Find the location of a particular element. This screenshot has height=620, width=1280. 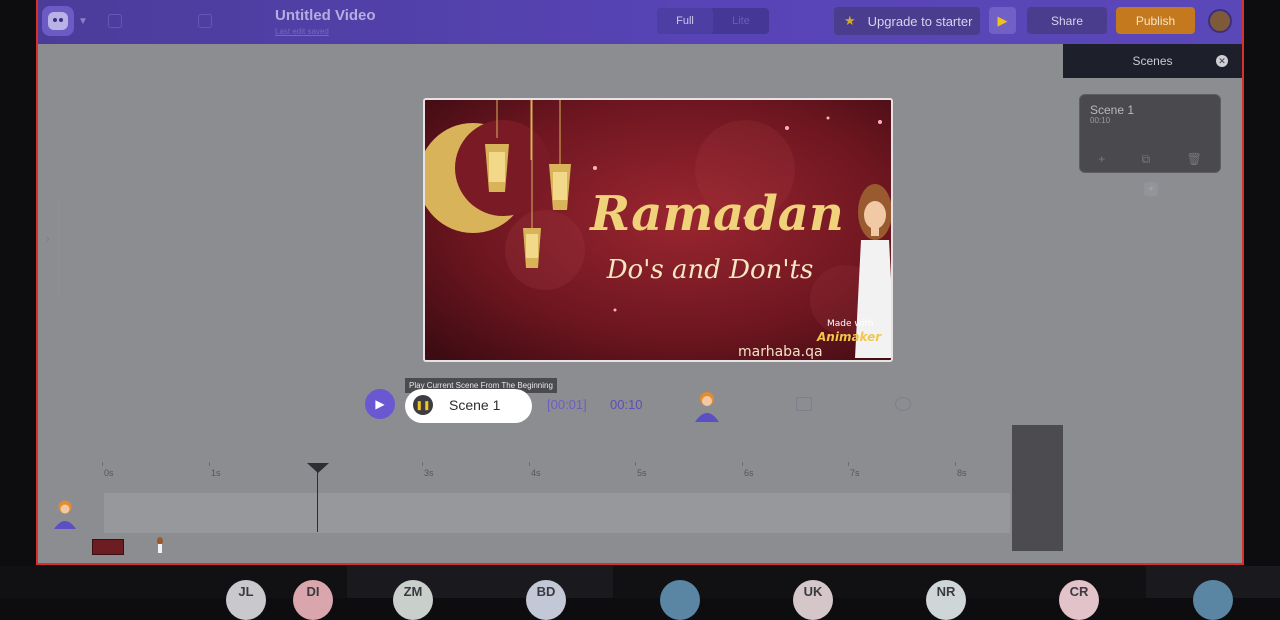

view-mode-full: Full is located at coordinates (685, 21).